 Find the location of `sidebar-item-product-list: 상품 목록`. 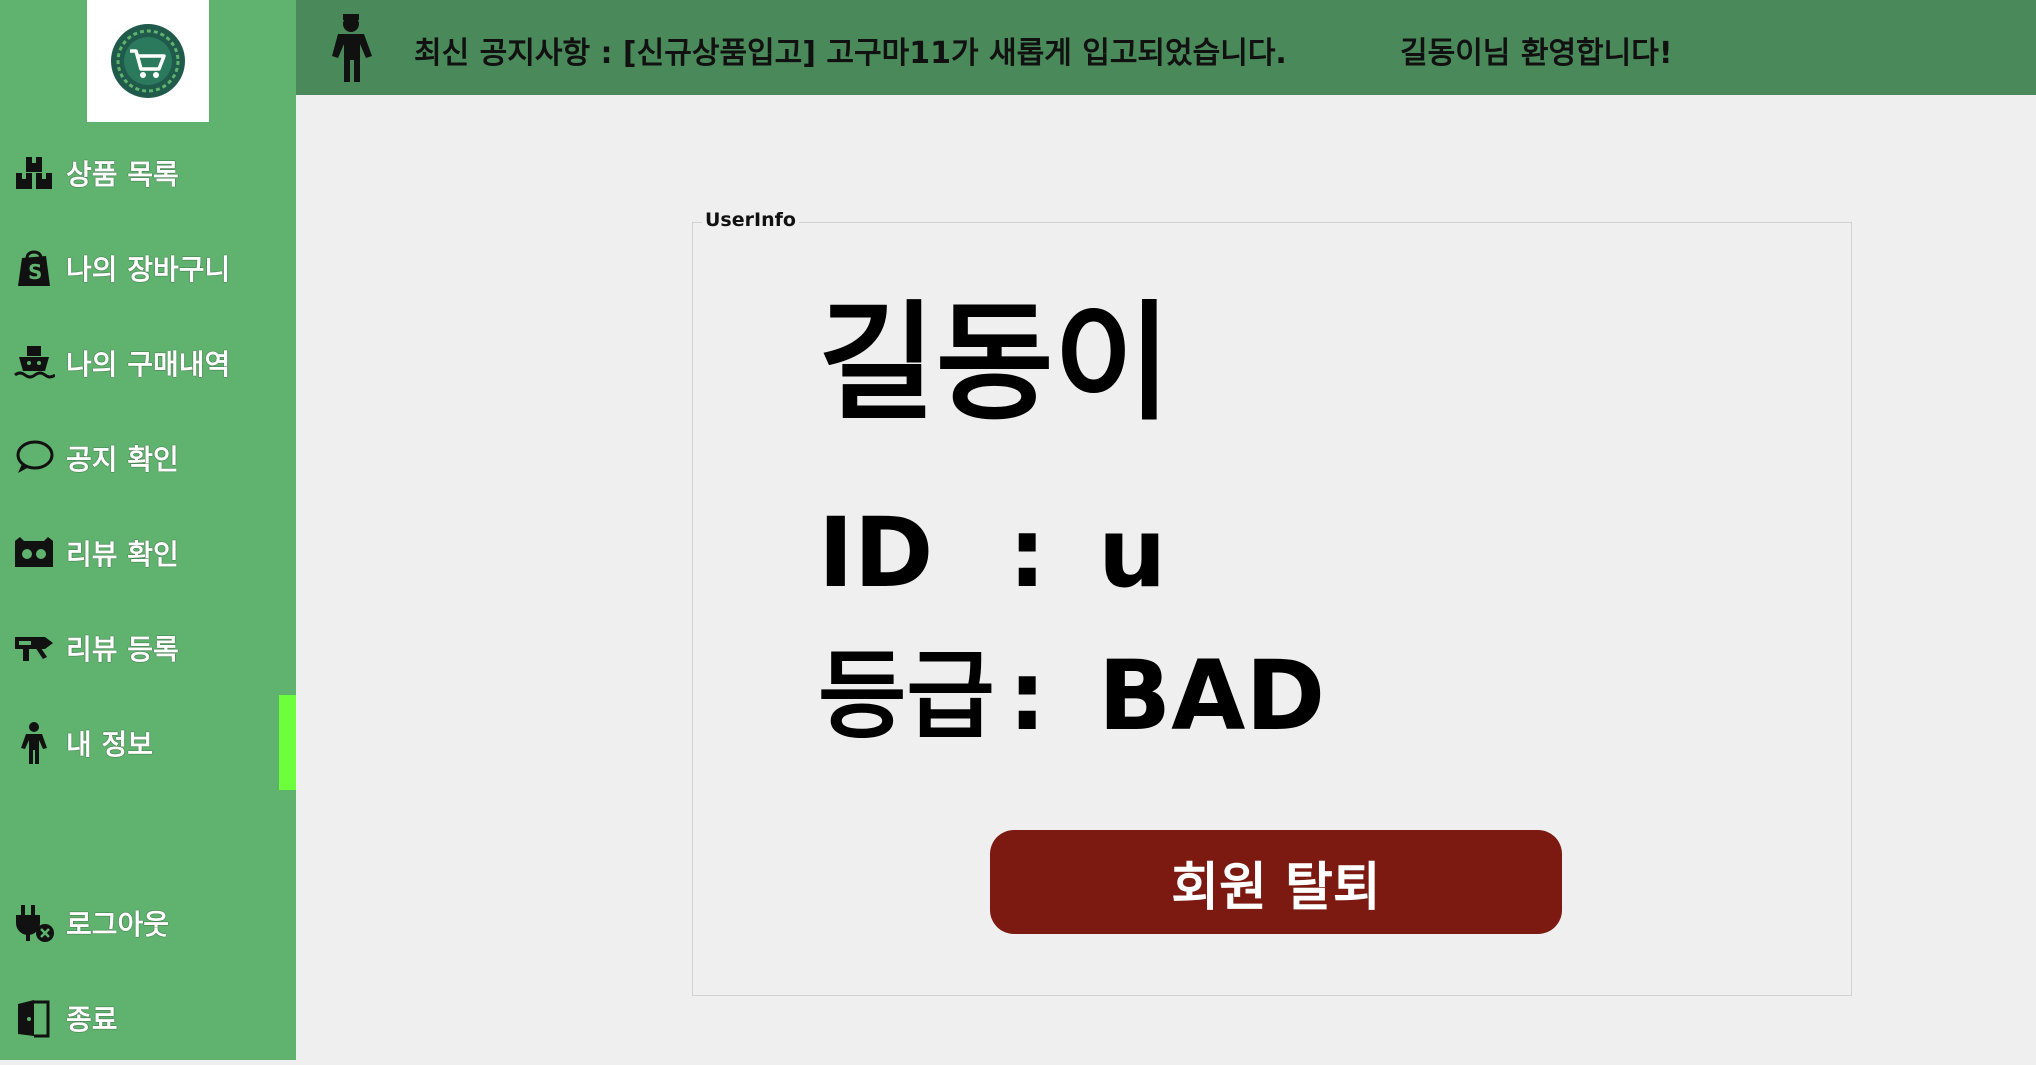

sidebar-item-product-list: 상품 목록 is located at coordinates (148, 172).